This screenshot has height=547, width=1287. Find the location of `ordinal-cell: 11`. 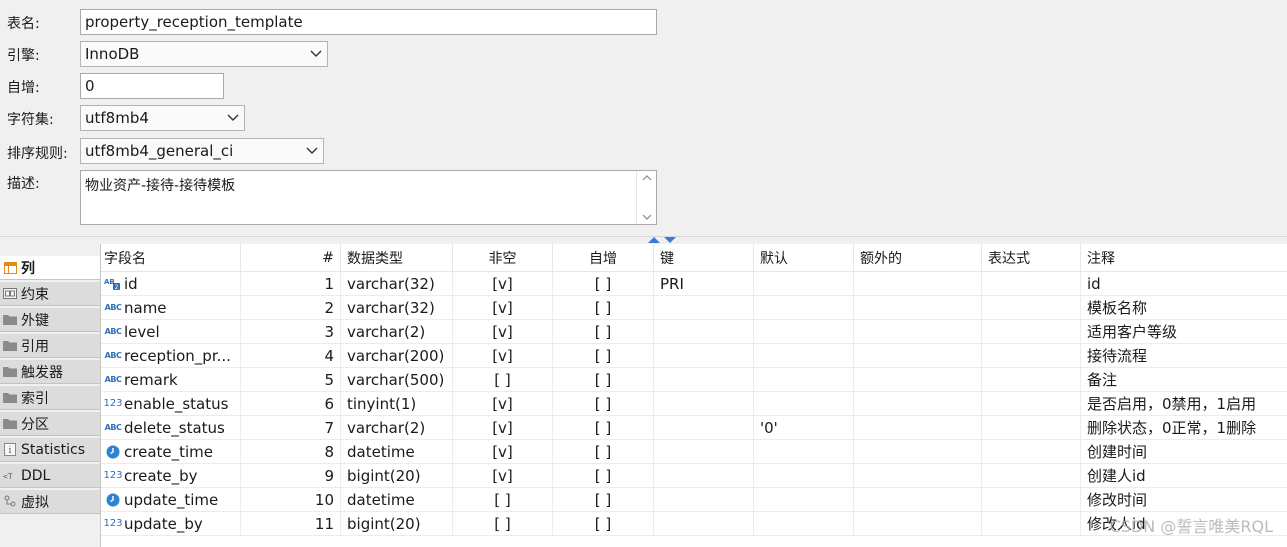

ordinal-cell: 11 is located at coordinates (291, 524).